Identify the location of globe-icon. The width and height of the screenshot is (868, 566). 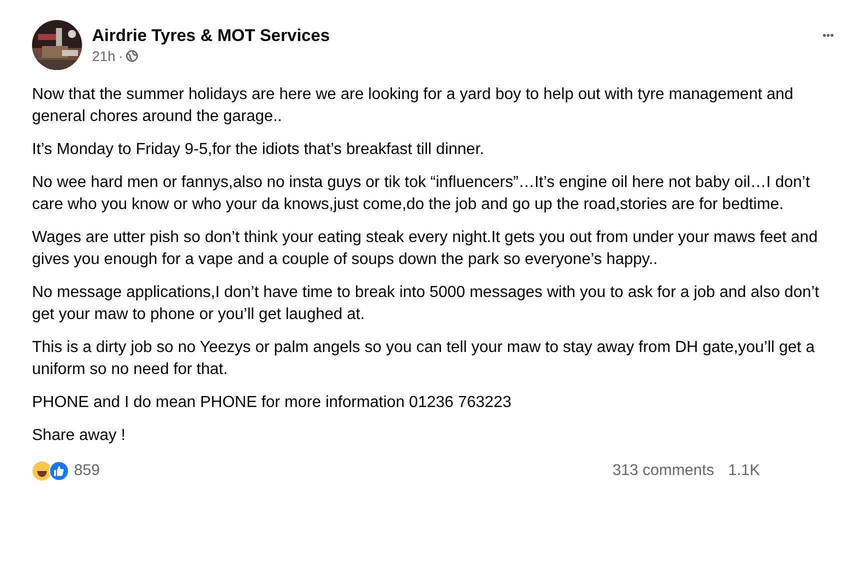
(132, 56).